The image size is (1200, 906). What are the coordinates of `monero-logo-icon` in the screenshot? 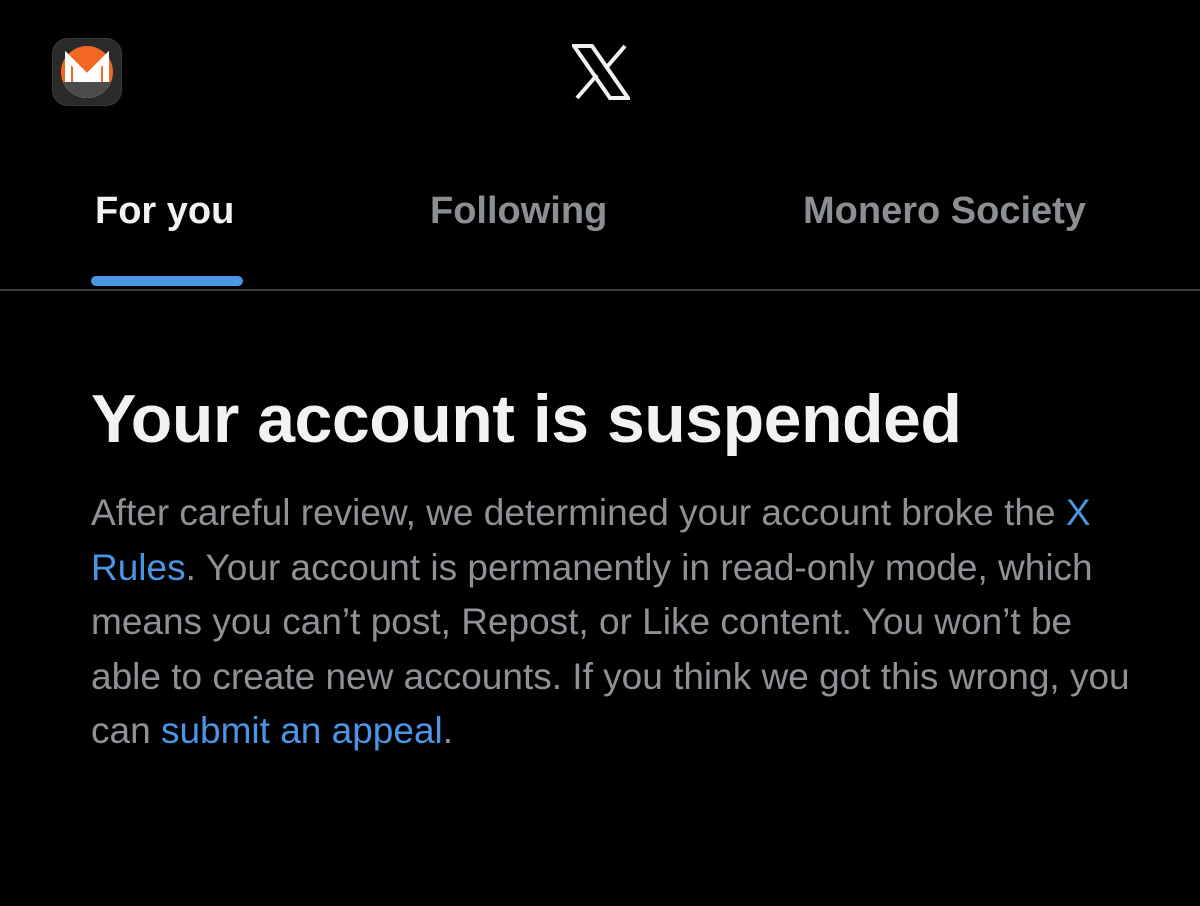 It's located at (87, 72).